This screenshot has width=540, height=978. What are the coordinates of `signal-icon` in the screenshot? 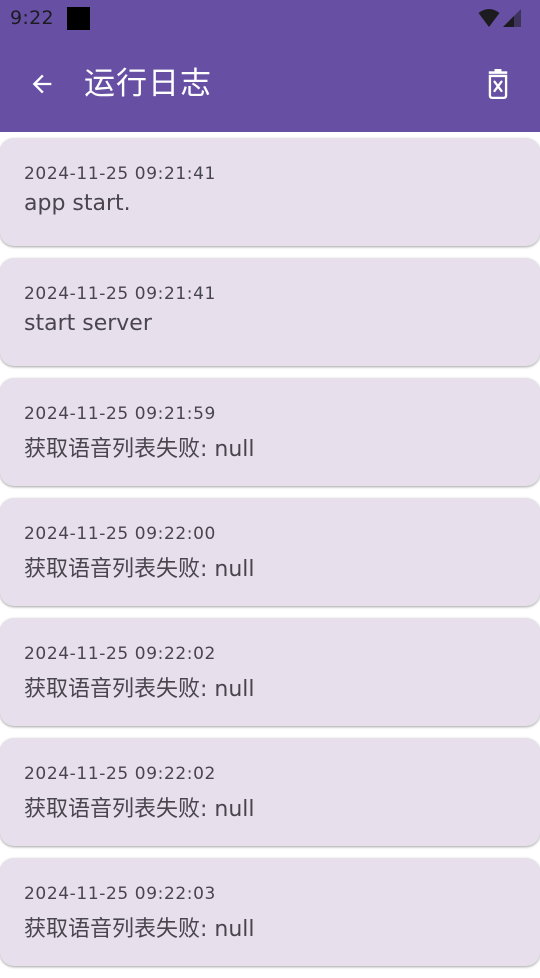 It's located at (512, 18).